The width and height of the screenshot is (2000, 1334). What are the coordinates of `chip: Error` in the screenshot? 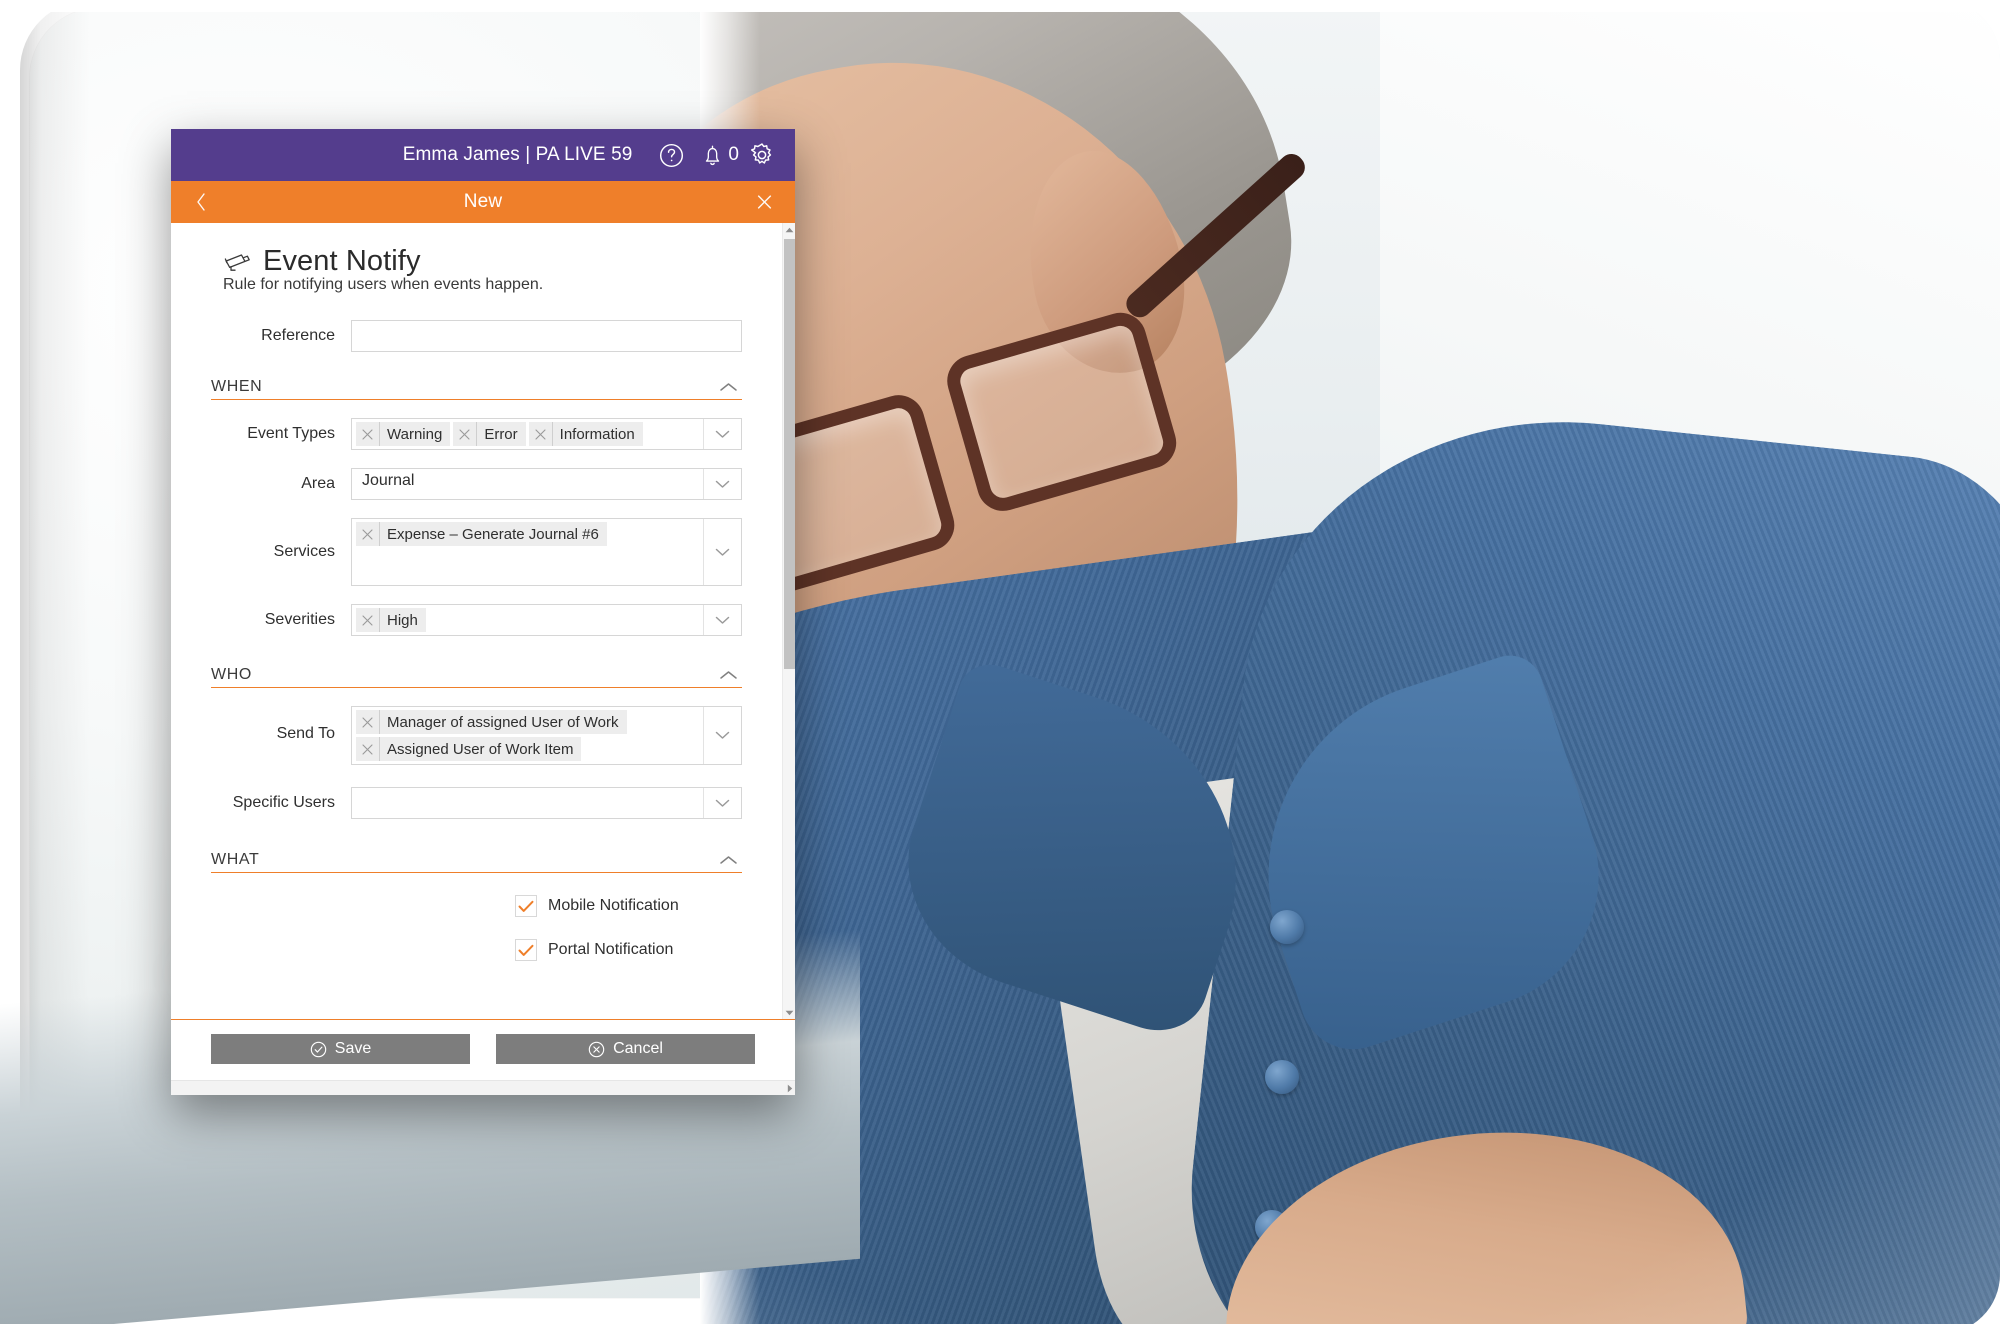 It's located at (489, 434).